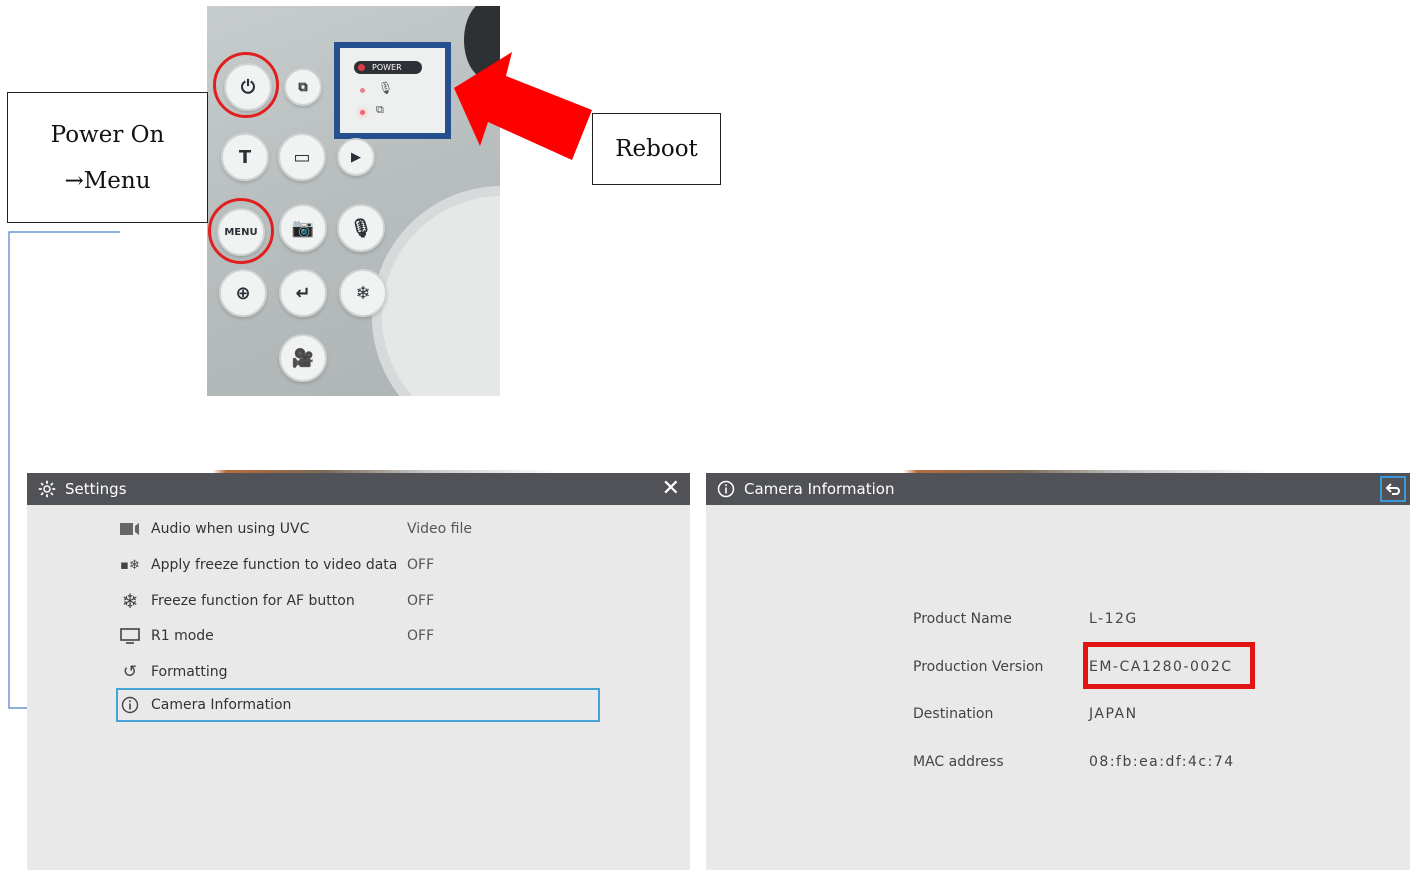 The width and height of the screenshot is (1410, 870). Describe the element at coordinates (962, 619) in the screenshot. I see `product-name-label: Product Name` at that location.